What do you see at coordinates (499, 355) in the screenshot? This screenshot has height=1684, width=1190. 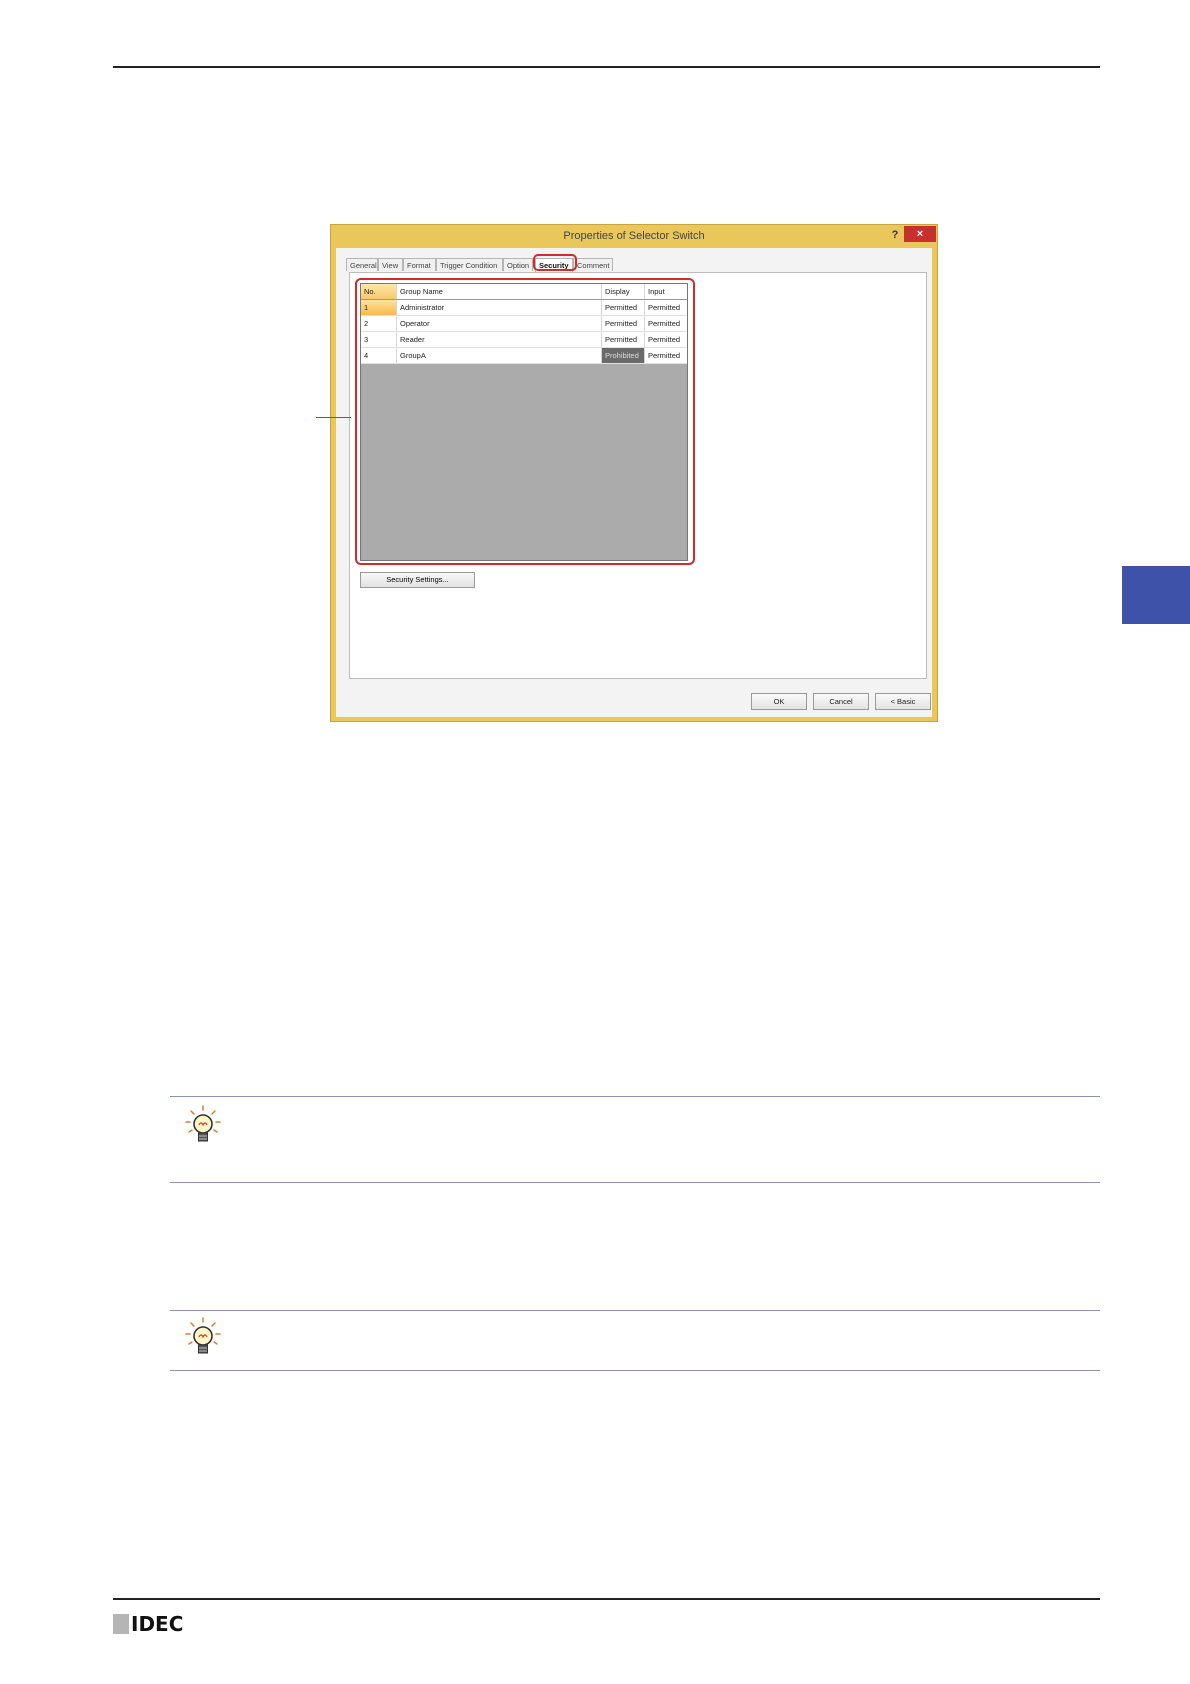 I see `row-group-name: GroupA` at bounding box center [499, 355].